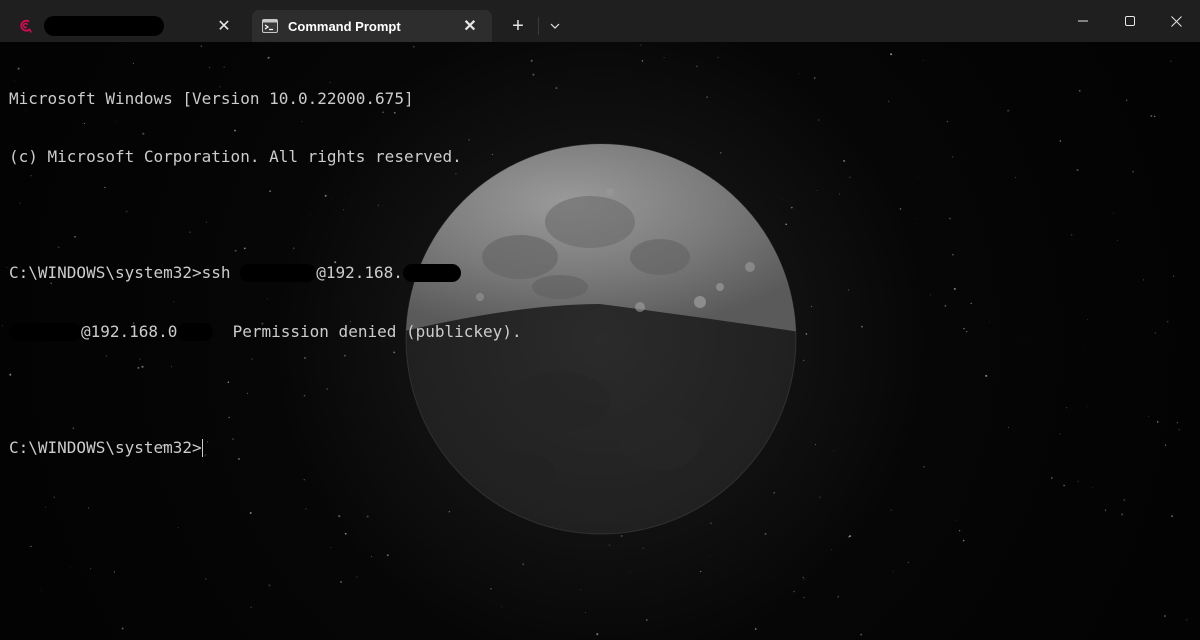  What do you see at coordinates (26, 26) in the screenshot?
I see `debian-icon` at bounding box center [26, 26].